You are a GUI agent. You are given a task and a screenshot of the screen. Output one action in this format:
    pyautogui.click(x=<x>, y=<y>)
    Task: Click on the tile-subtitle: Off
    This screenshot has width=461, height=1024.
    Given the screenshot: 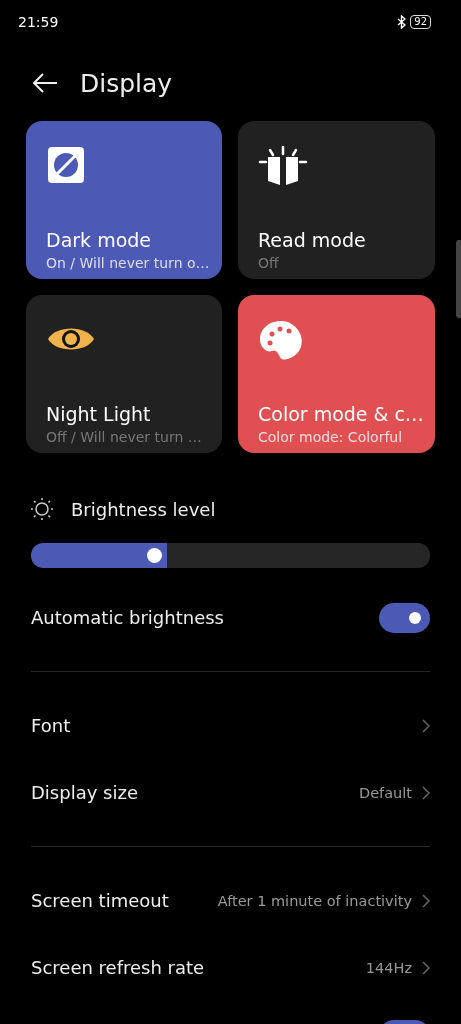 What is the action you would take?
    pyautogui.click(x=269, y=263)
    